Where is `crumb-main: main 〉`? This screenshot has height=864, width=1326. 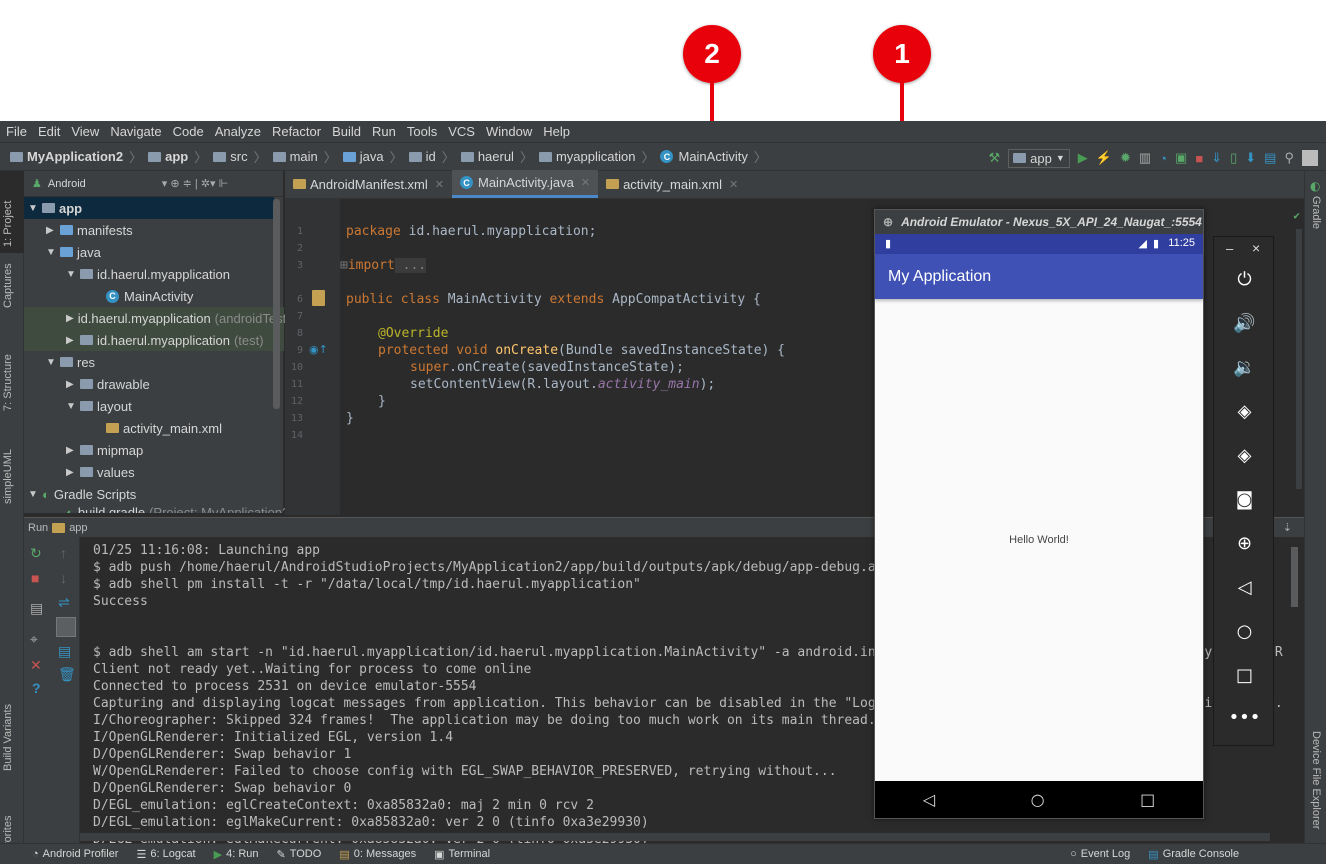
crumb-main: main 〉 is located at coordinates (304, 156).